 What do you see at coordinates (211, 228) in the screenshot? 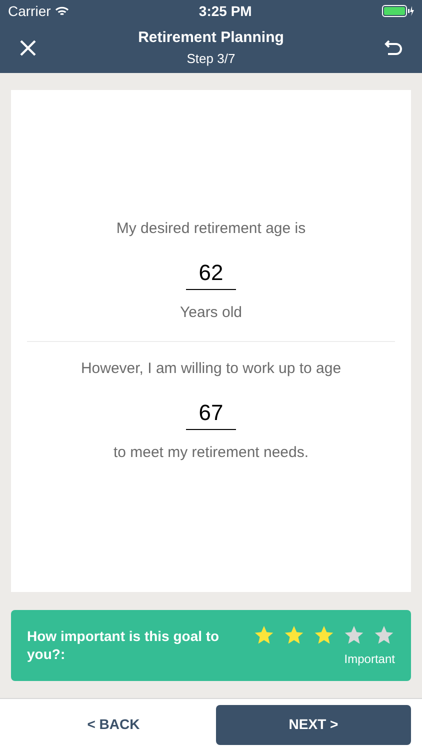
I see `desired-age-label: My desired retirement age is` at bounding box center [211, 228].